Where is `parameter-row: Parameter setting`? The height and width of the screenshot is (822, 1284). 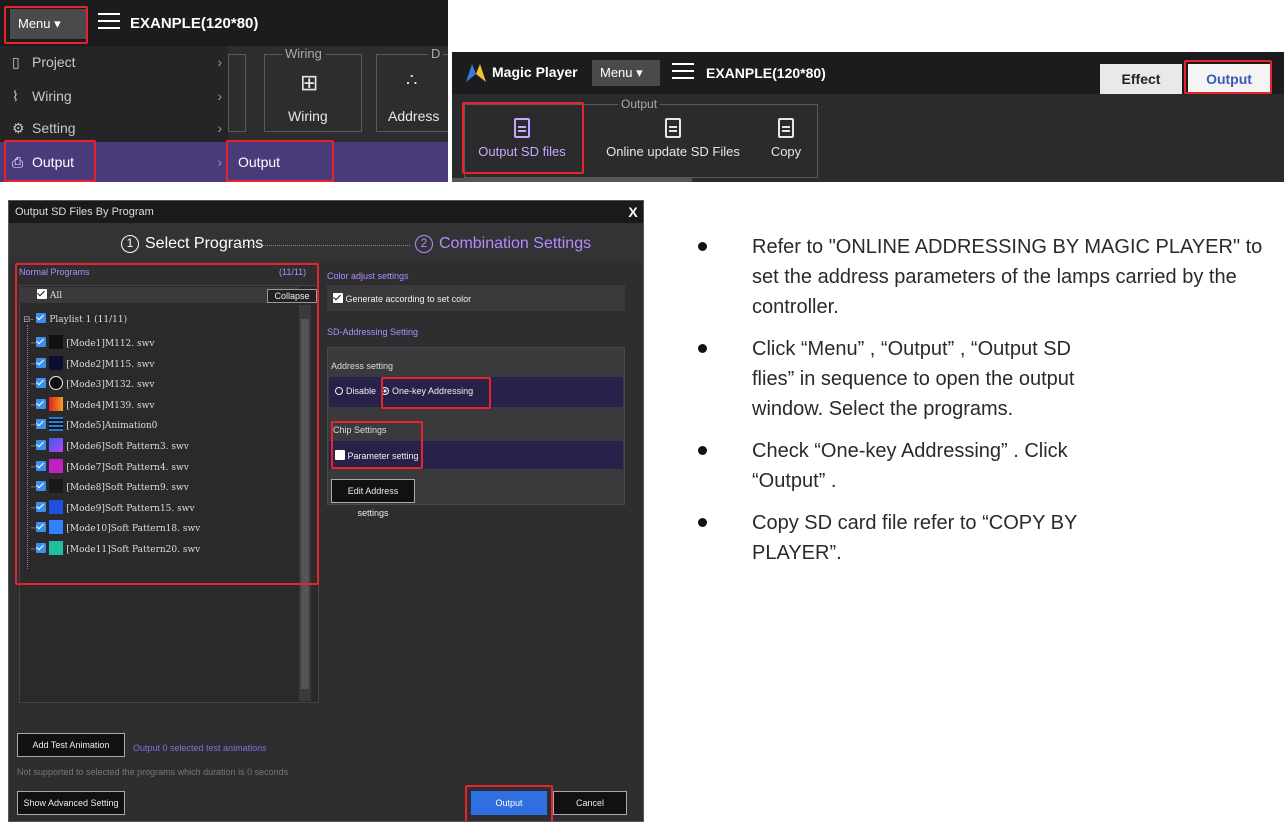 parameter-row: Parameter setting is located at coordinates (476, 455).